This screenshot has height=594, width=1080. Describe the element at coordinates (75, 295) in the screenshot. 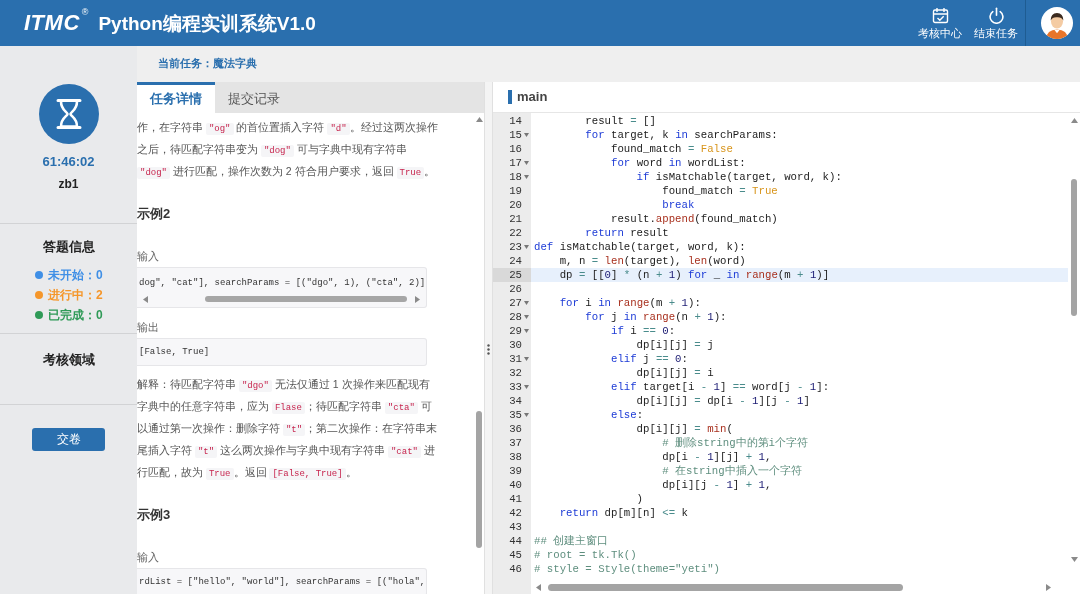

I see `status-label: 进行中：2` at that location.